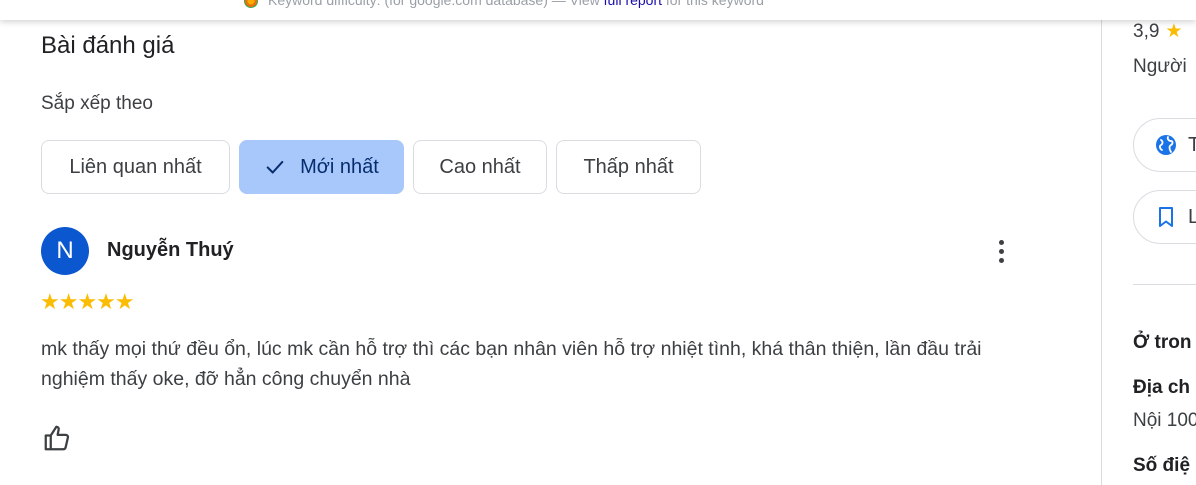  I want to click on more-options-button, so click(1001, 251).